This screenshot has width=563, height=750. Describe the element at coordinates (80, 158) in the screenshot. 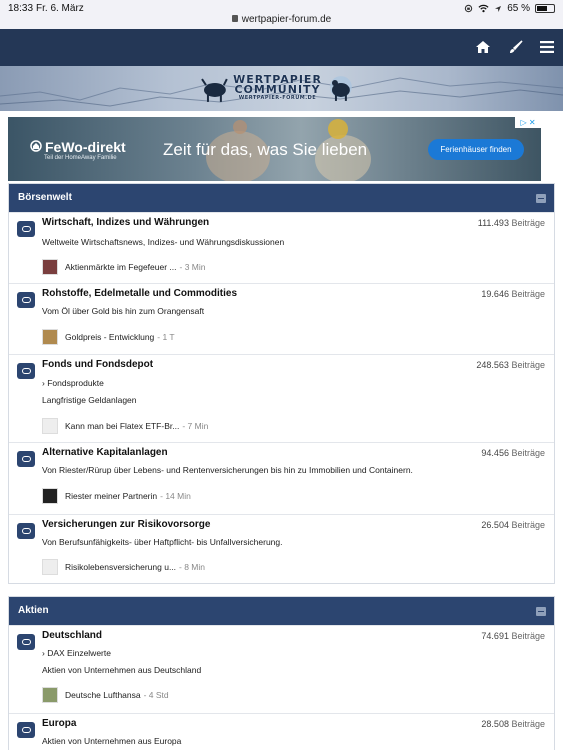

I see `ad-brand-sub: Teil der HomeAway Familie` at that location.